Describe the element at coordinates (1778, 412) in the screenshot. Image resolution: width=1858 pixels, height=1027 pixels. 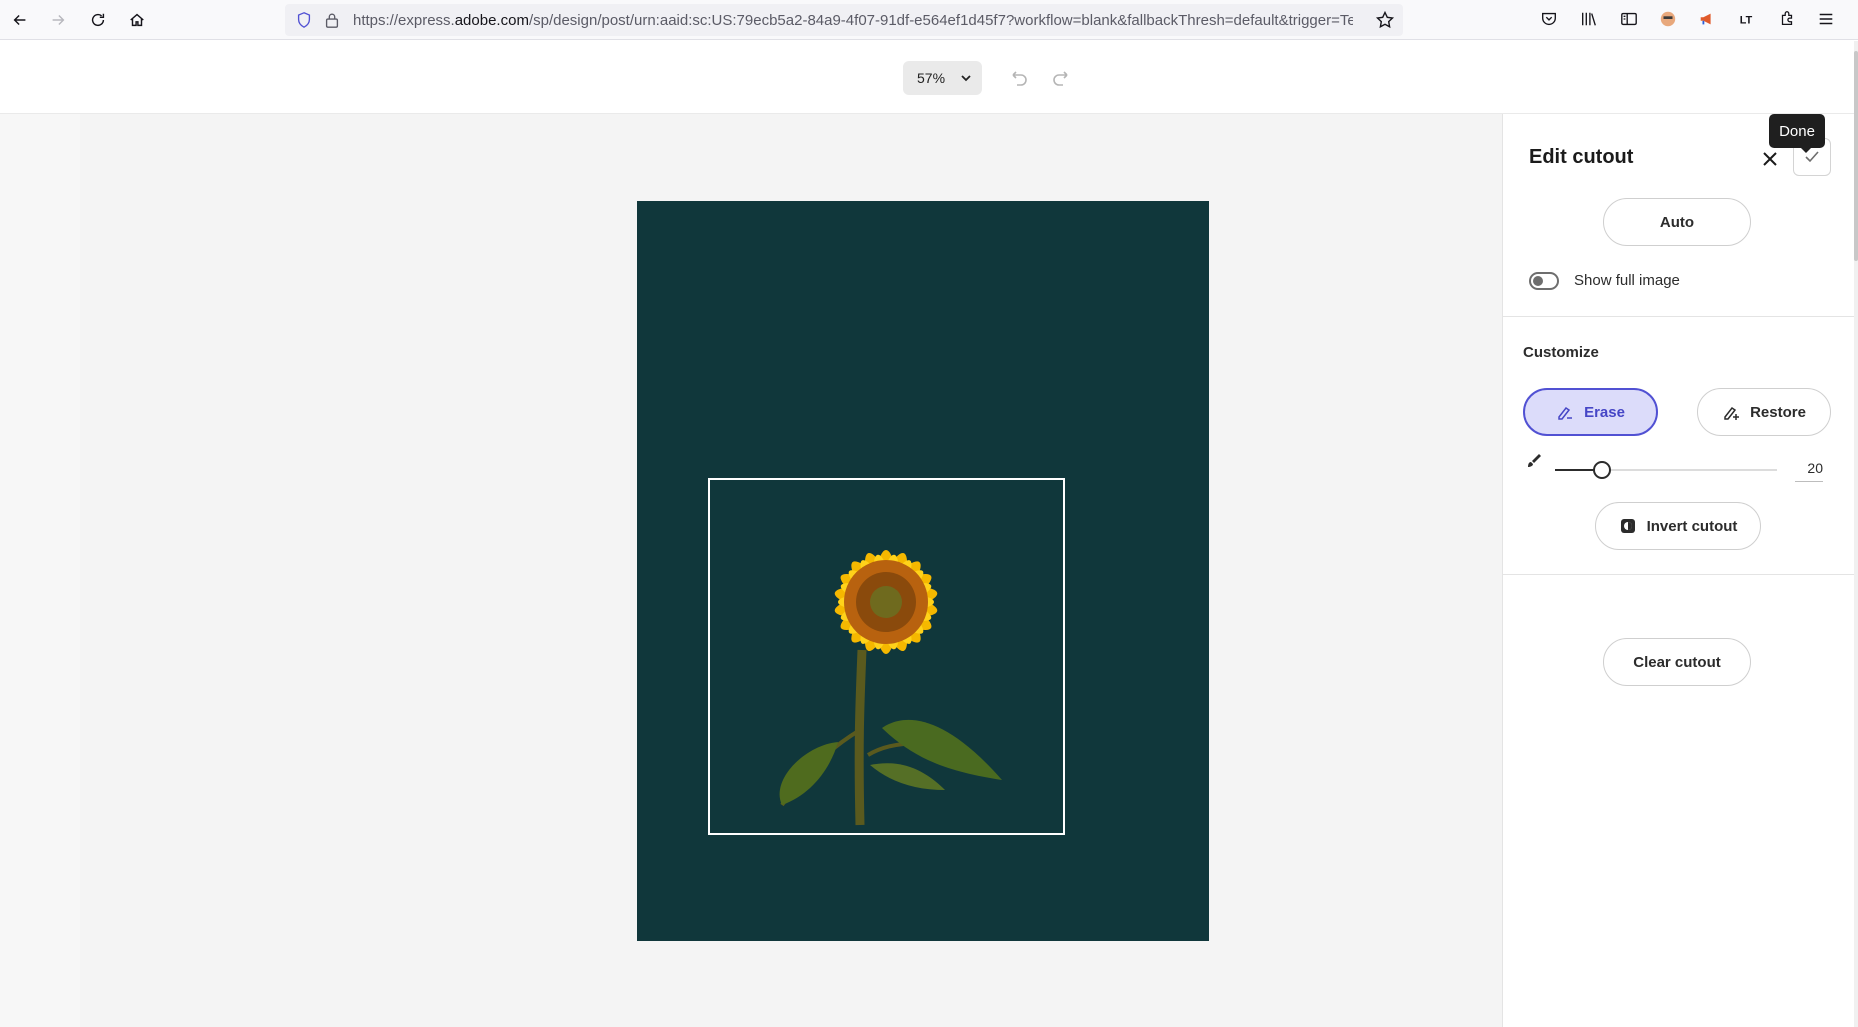
I see `restore-label: Restore` at that location.